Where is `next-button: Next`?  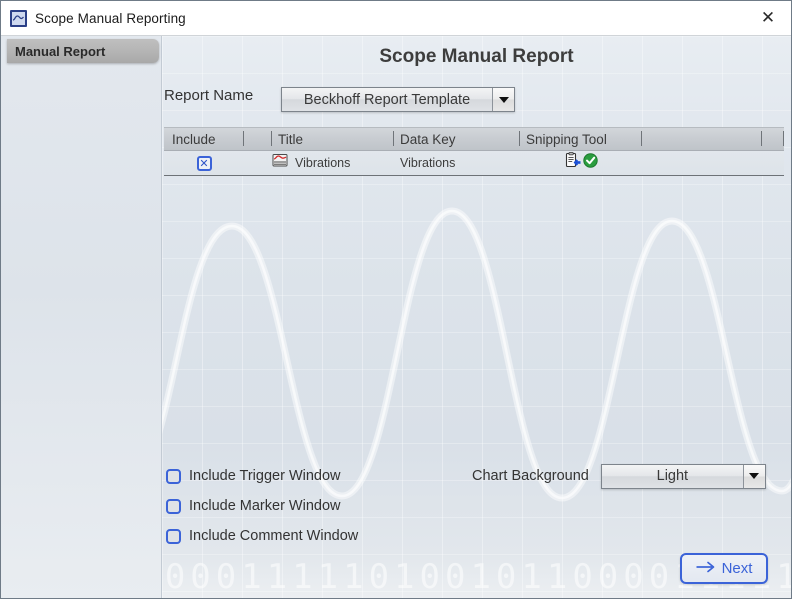 next-button: Next is located at coordinates (724, 568).